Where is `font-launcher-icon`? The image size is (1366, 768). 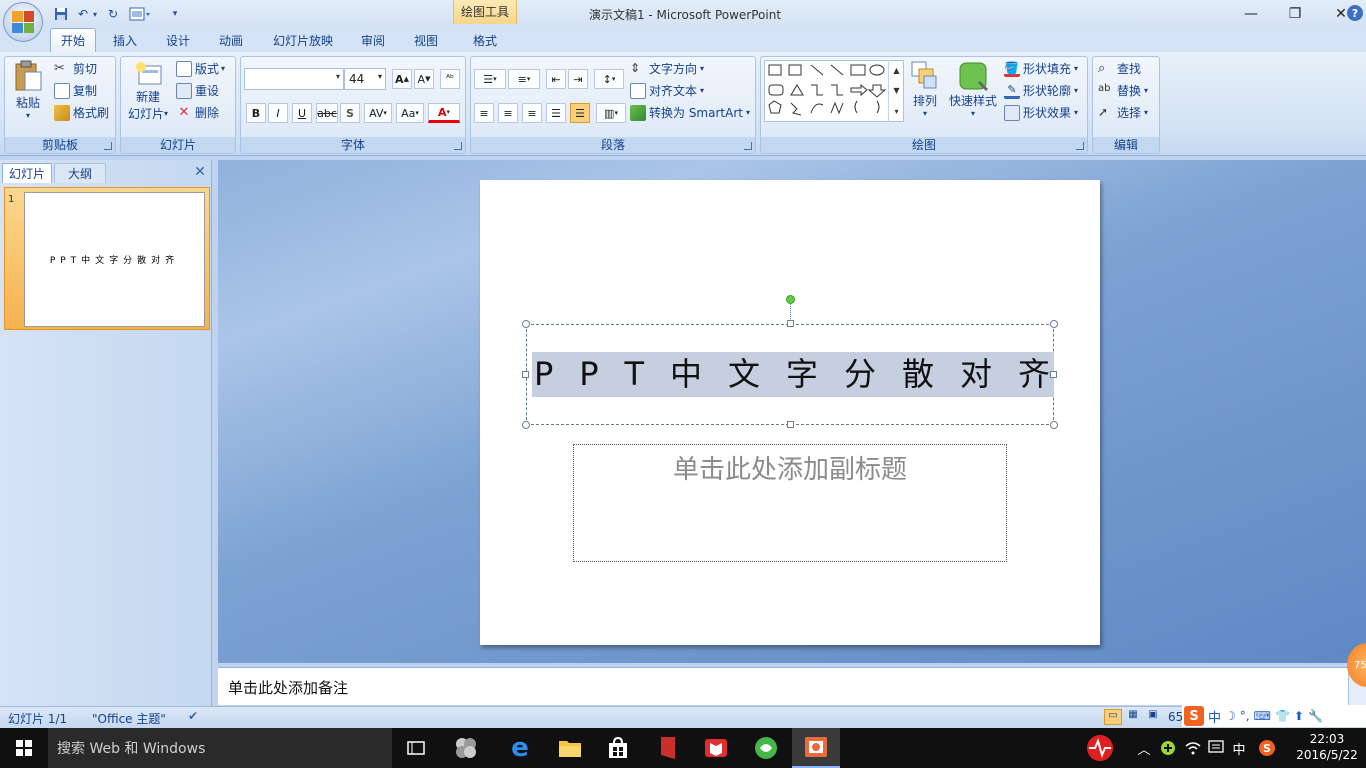
font-launcher-icon is located at coordinates (458, 146).